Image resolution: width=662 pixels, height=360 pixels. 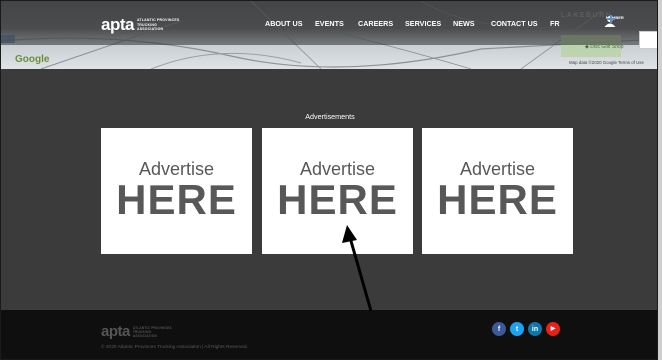 What do you see at coordinates (464, 23) in the screenshot?
I see `nav-news: NEWS` at bounding box center [464, 23].